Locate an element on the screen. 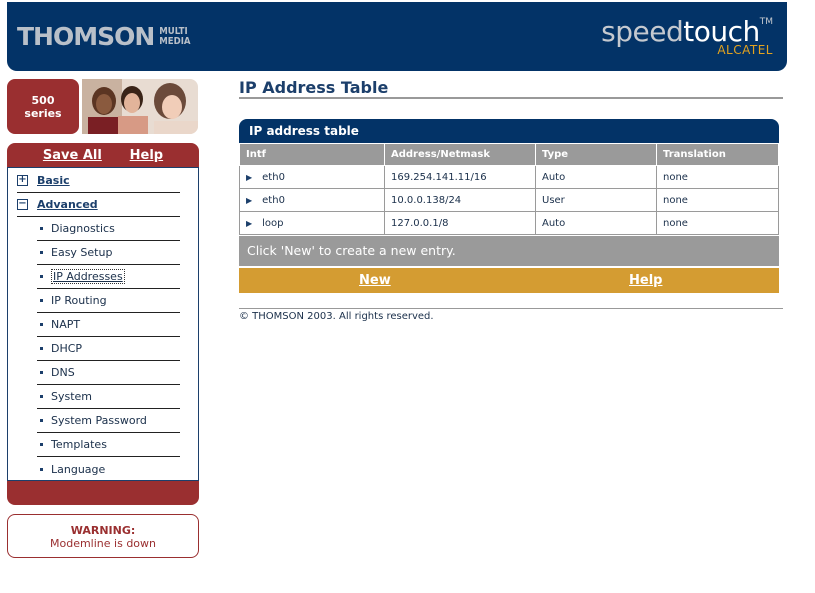  sidebar-item-napt: NAPT is located at coordinates (108, 325).